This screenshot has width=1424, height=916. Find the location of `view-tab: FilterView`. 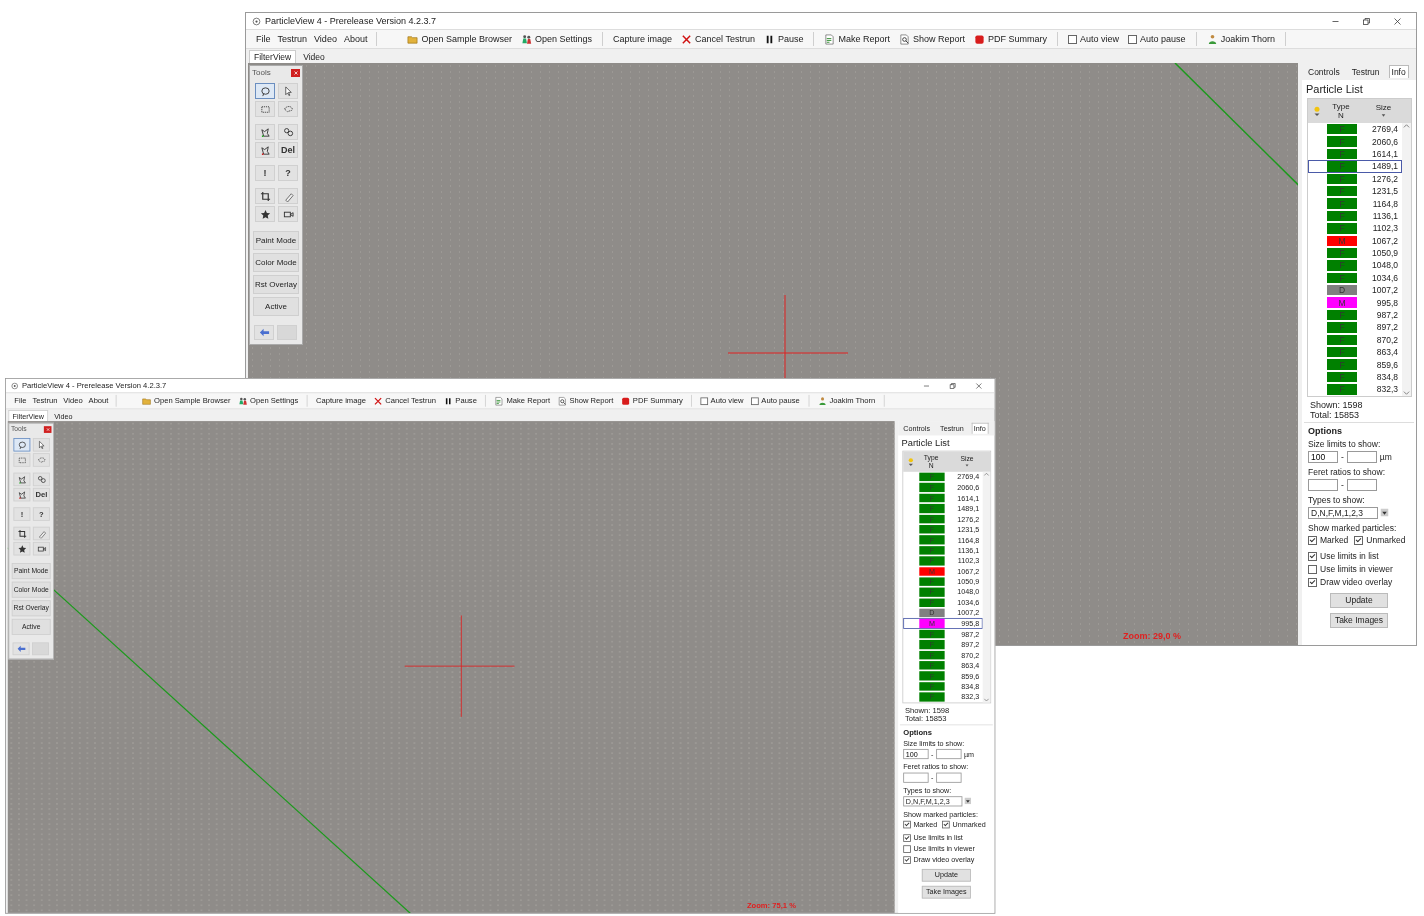

view-tab: FilterView is located at coordinates (273, 56).